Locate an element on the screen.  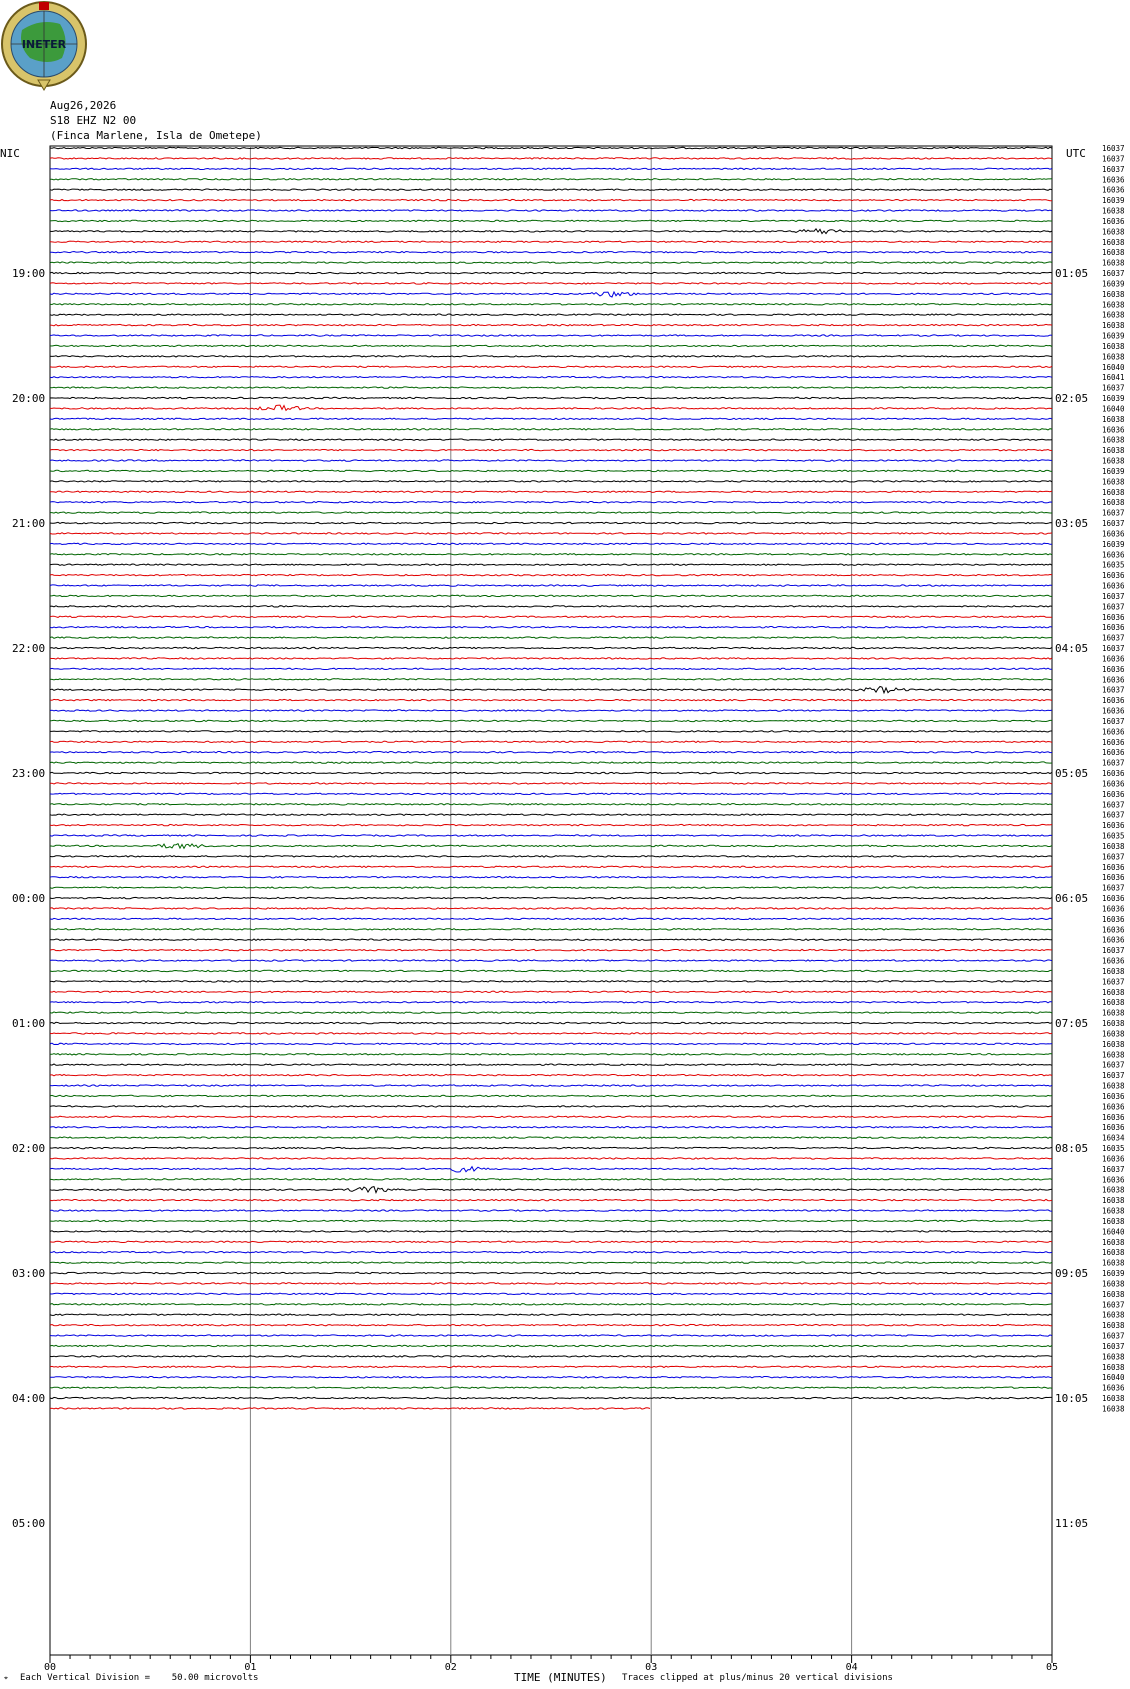
utc-hour-label: 07:05 is located at coordinates (1071, 1023).